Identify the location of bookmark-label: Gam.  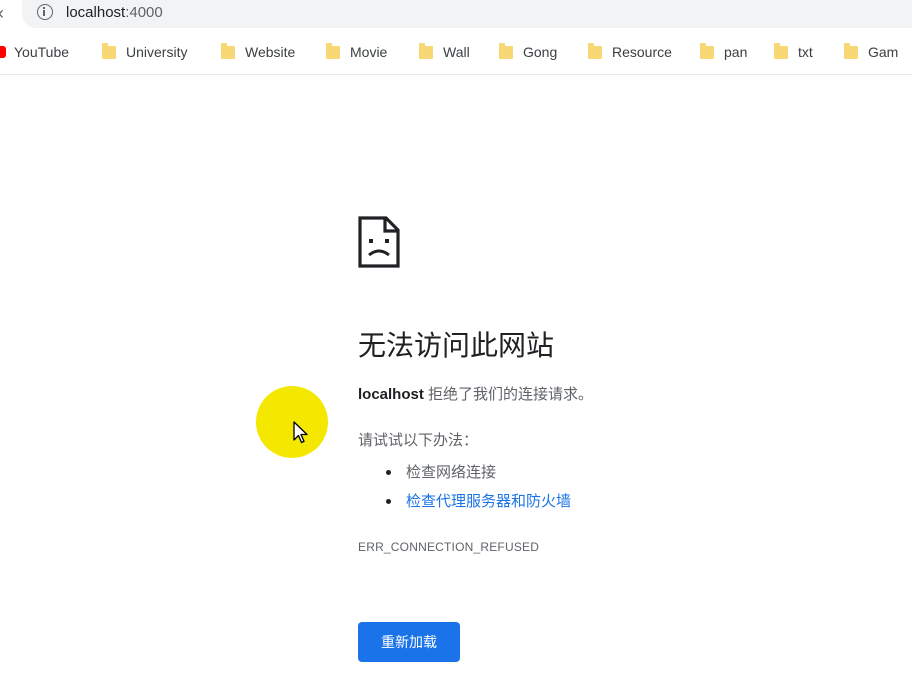
(883, 52).